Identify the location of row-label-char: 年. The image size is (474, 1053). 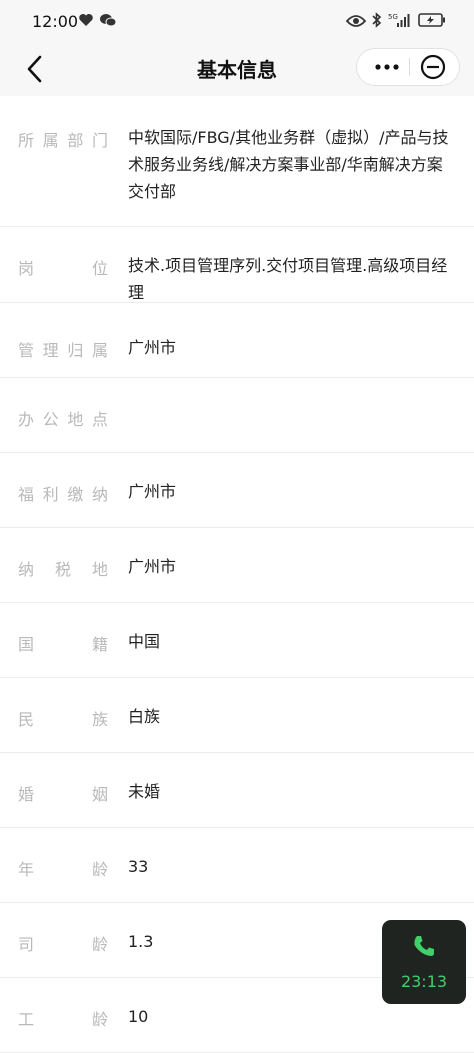
(26, 869).